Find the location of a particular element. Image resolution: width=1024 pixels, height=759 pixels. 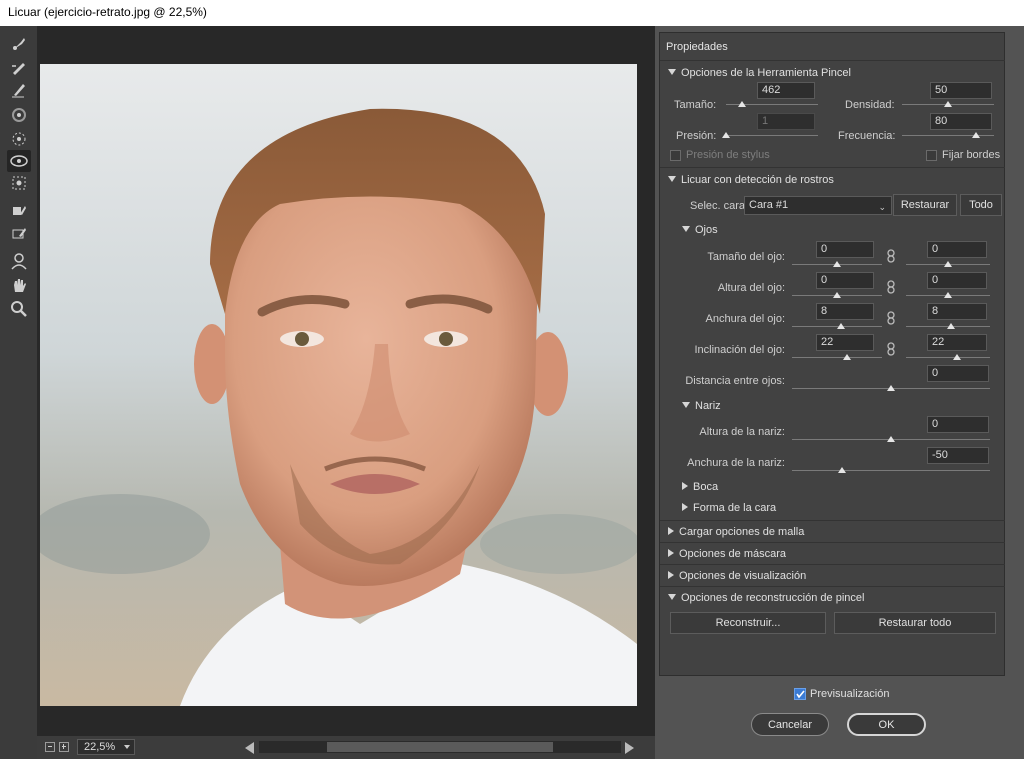

zoom-icon is located at coordinates (19, 309).